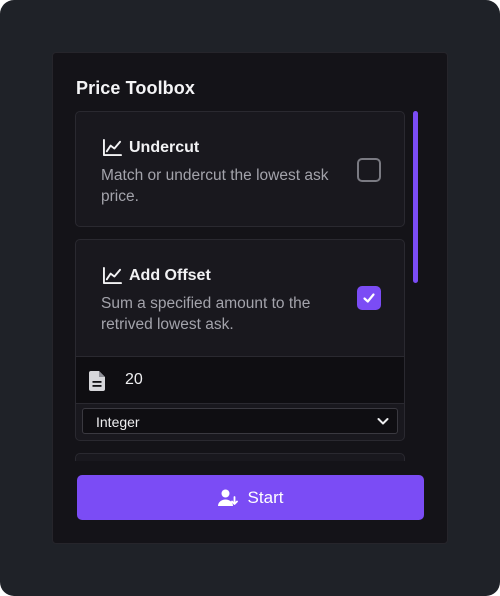 This screenshot has width=500, height=596. I want to click on next-option-card, so click(240, 457).